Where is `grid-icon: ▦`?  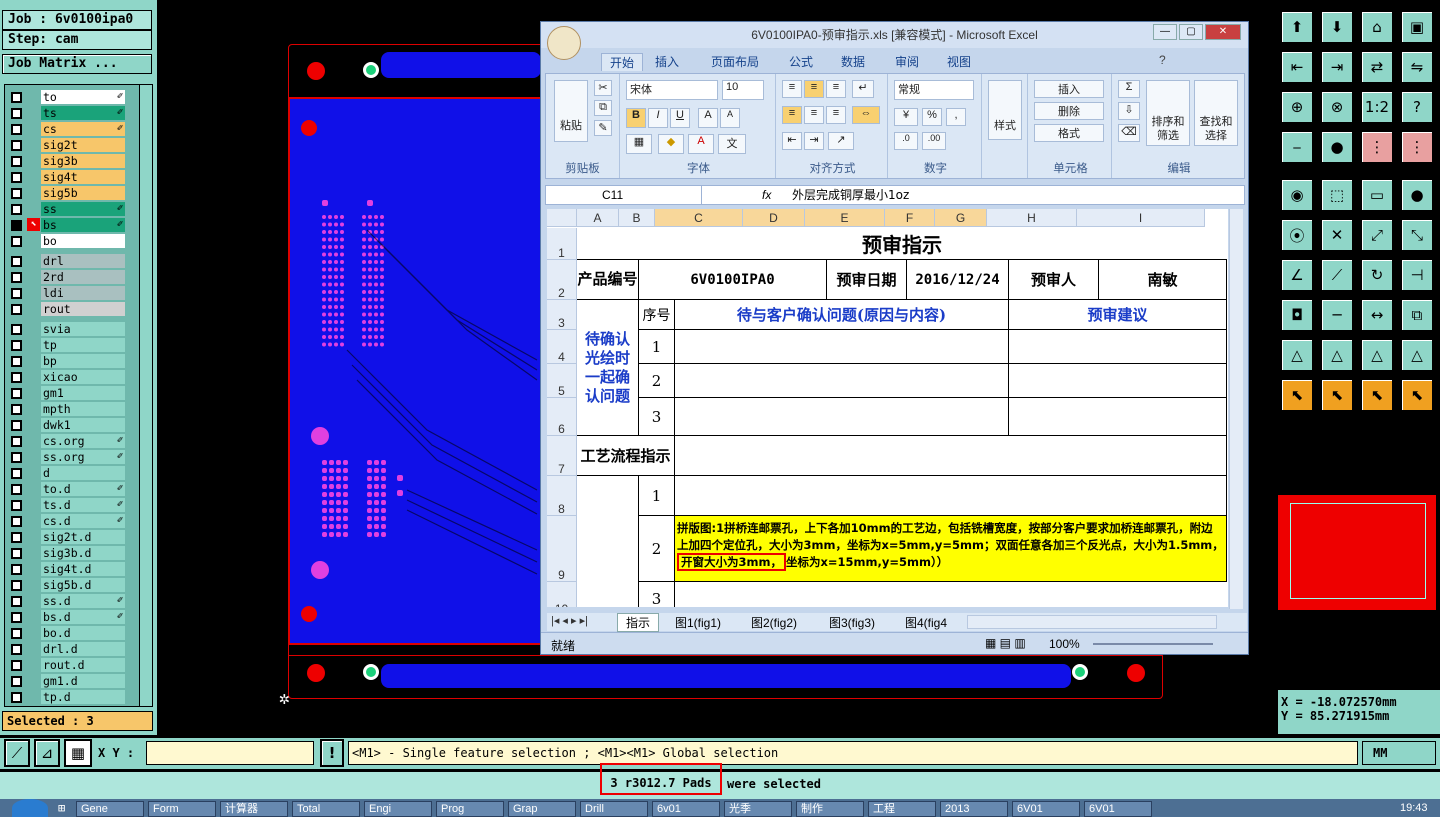
grid-icon: ▦ is located at coordinates (78, 753).